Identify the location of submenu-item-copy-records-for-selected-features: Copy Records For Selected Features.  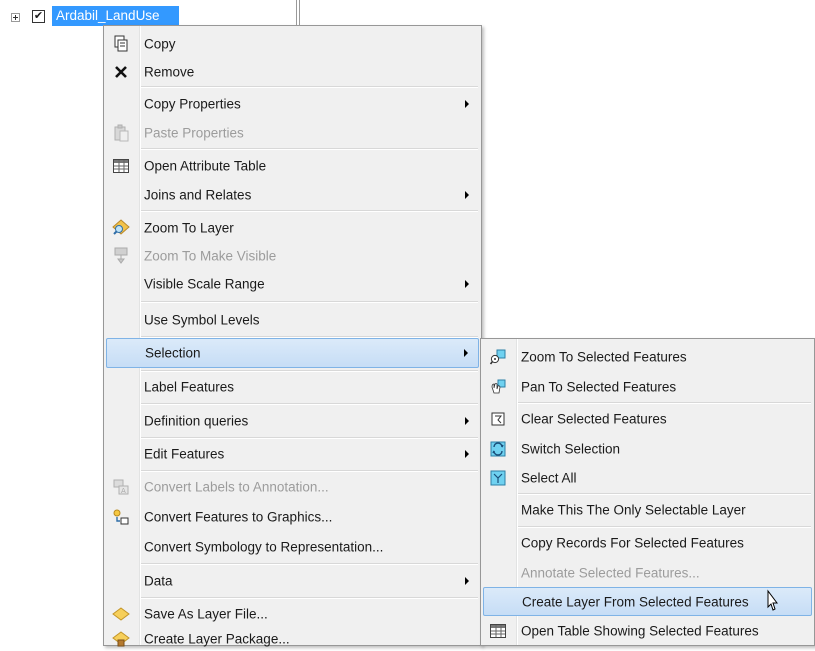
(647, 543).